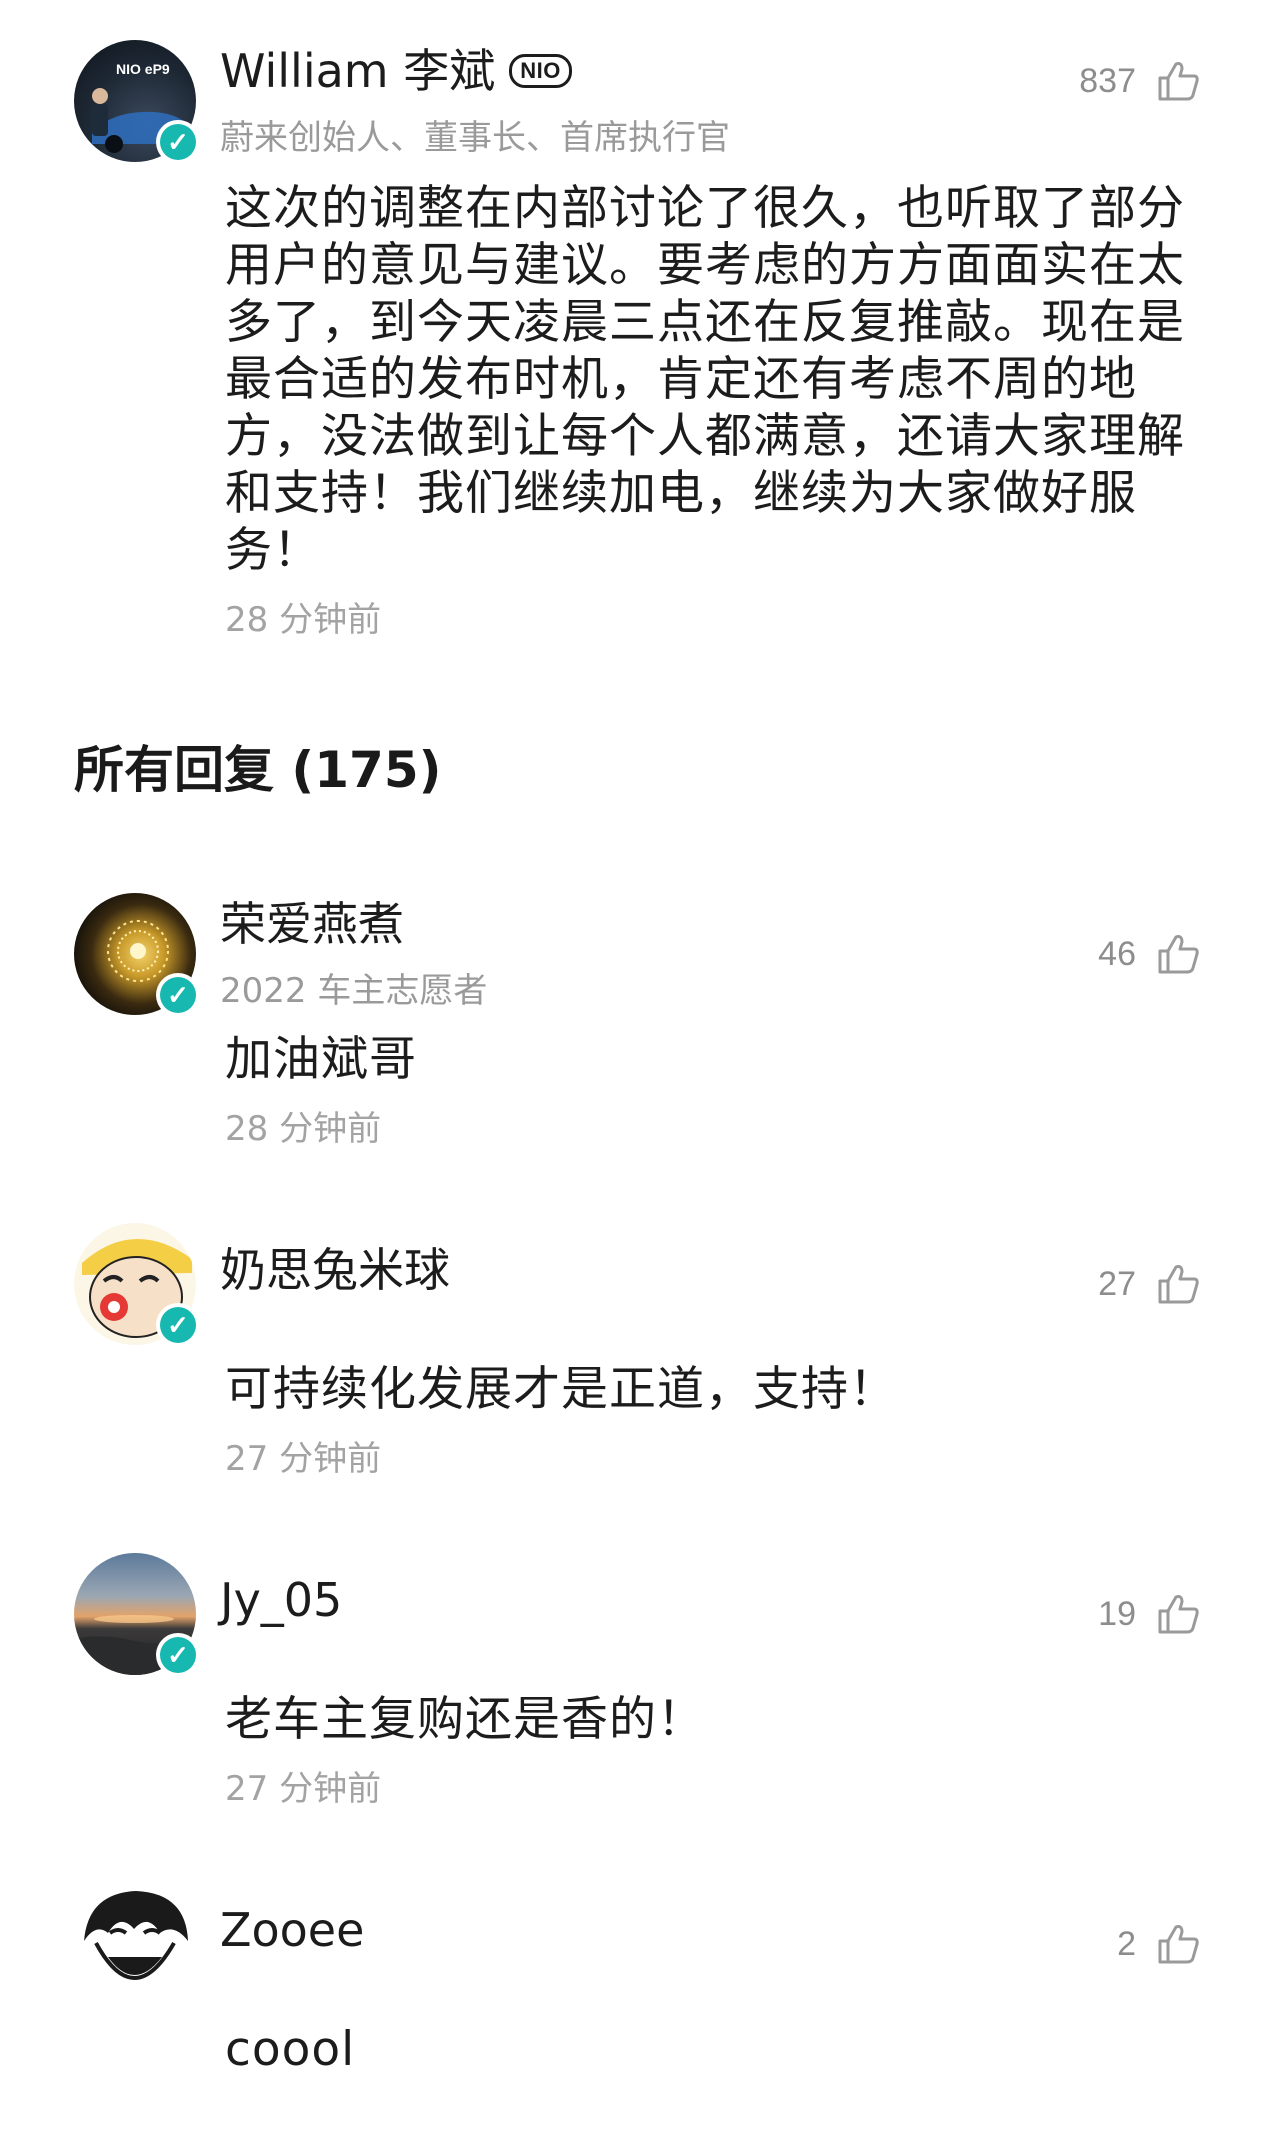  What do you see at coordinates (465, 1719) in the screenshot?
I see `reply-body: 老车主复购还是香的！` at bounding box center [465, 1719].